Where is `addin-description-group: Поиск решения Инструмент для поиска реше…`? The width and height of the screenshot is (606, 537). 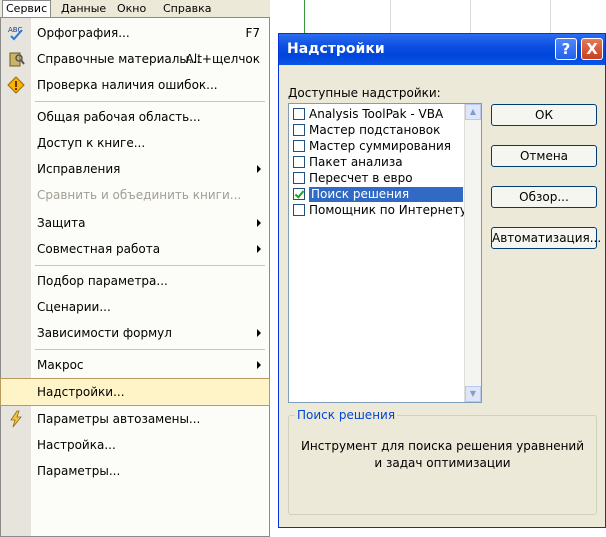 addin-description-group: Поиск решения Инструмент для поиска реше… is located at coordinates (442, 461).